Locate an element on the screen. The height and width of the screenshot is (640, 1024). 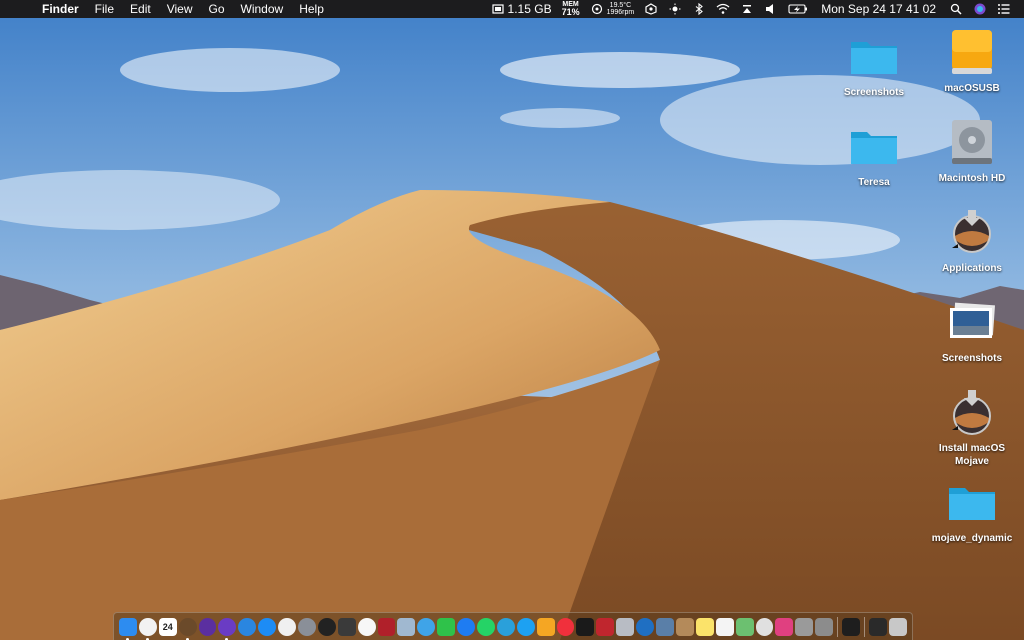
dock-weather-icon is located at coordinates (187, 628).